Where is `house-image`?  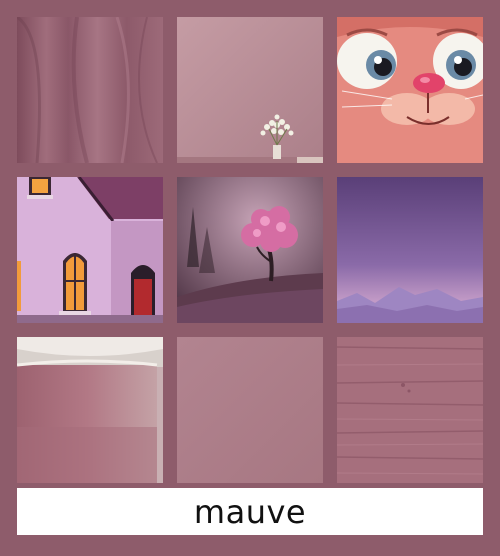
house-image is located at coordinates (90, 250).